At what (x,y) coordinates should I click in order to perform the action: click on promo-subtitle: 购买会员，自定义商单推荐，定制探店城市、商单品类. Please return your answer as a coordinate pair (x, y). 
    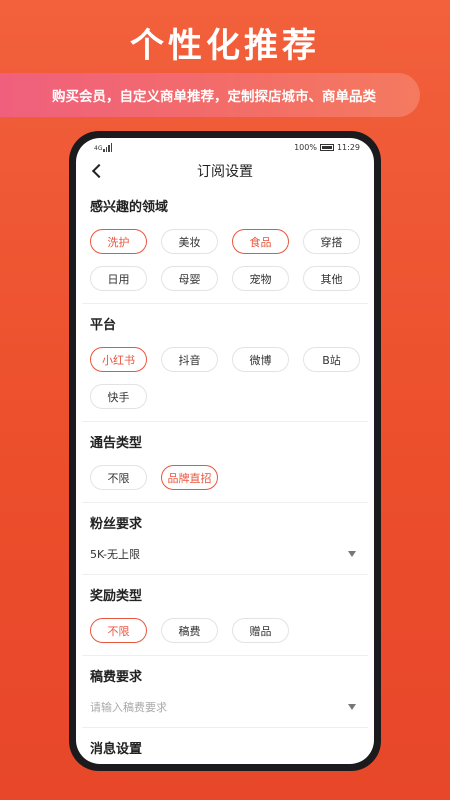
    Looking at the image, I should click on (214, 97).